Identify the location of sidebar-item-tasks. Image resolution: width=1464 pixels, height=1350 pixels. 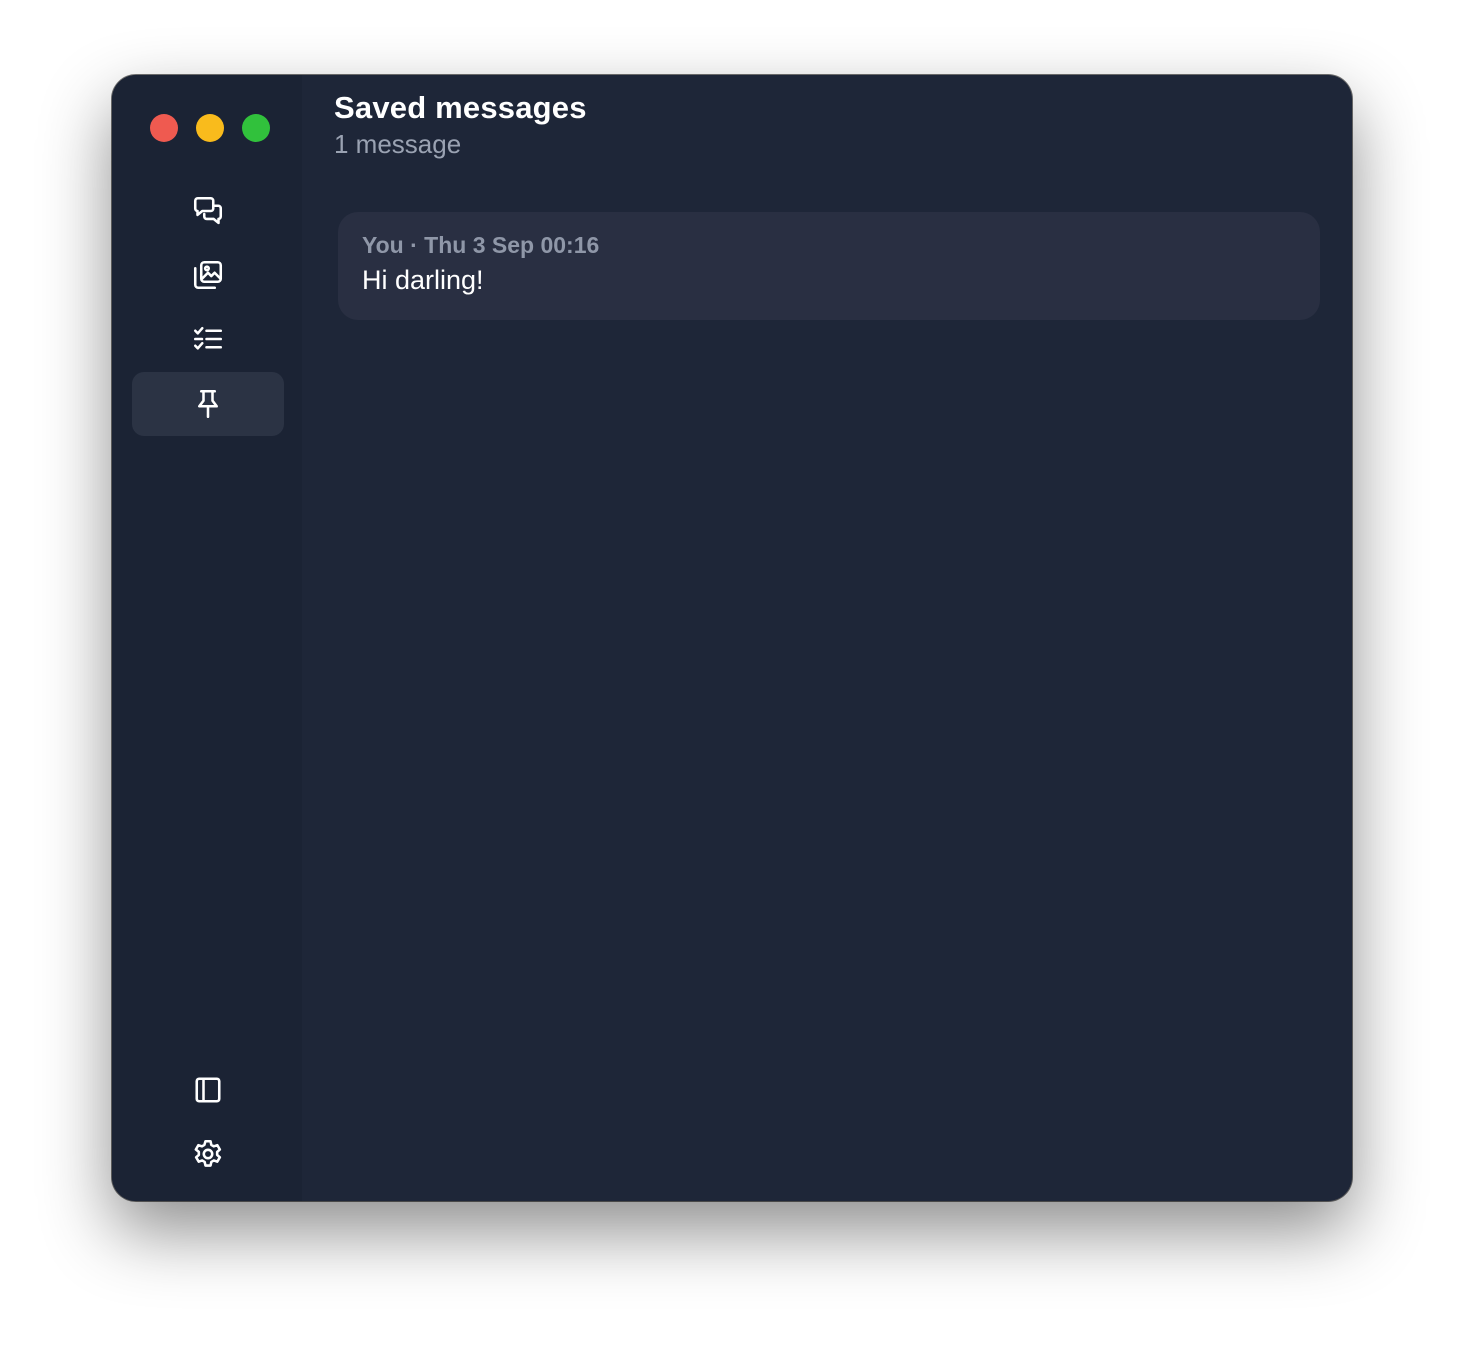
(208, 339).